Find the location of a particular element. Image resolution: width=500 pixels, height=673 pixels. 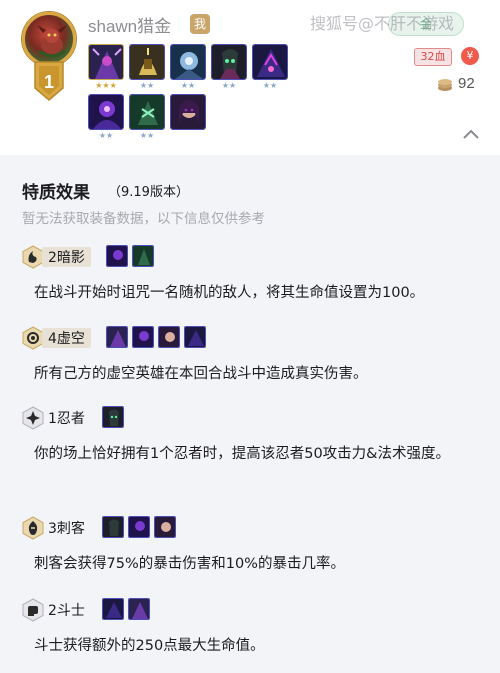

health-badge: 32血 is located at coordinates (433, 57).